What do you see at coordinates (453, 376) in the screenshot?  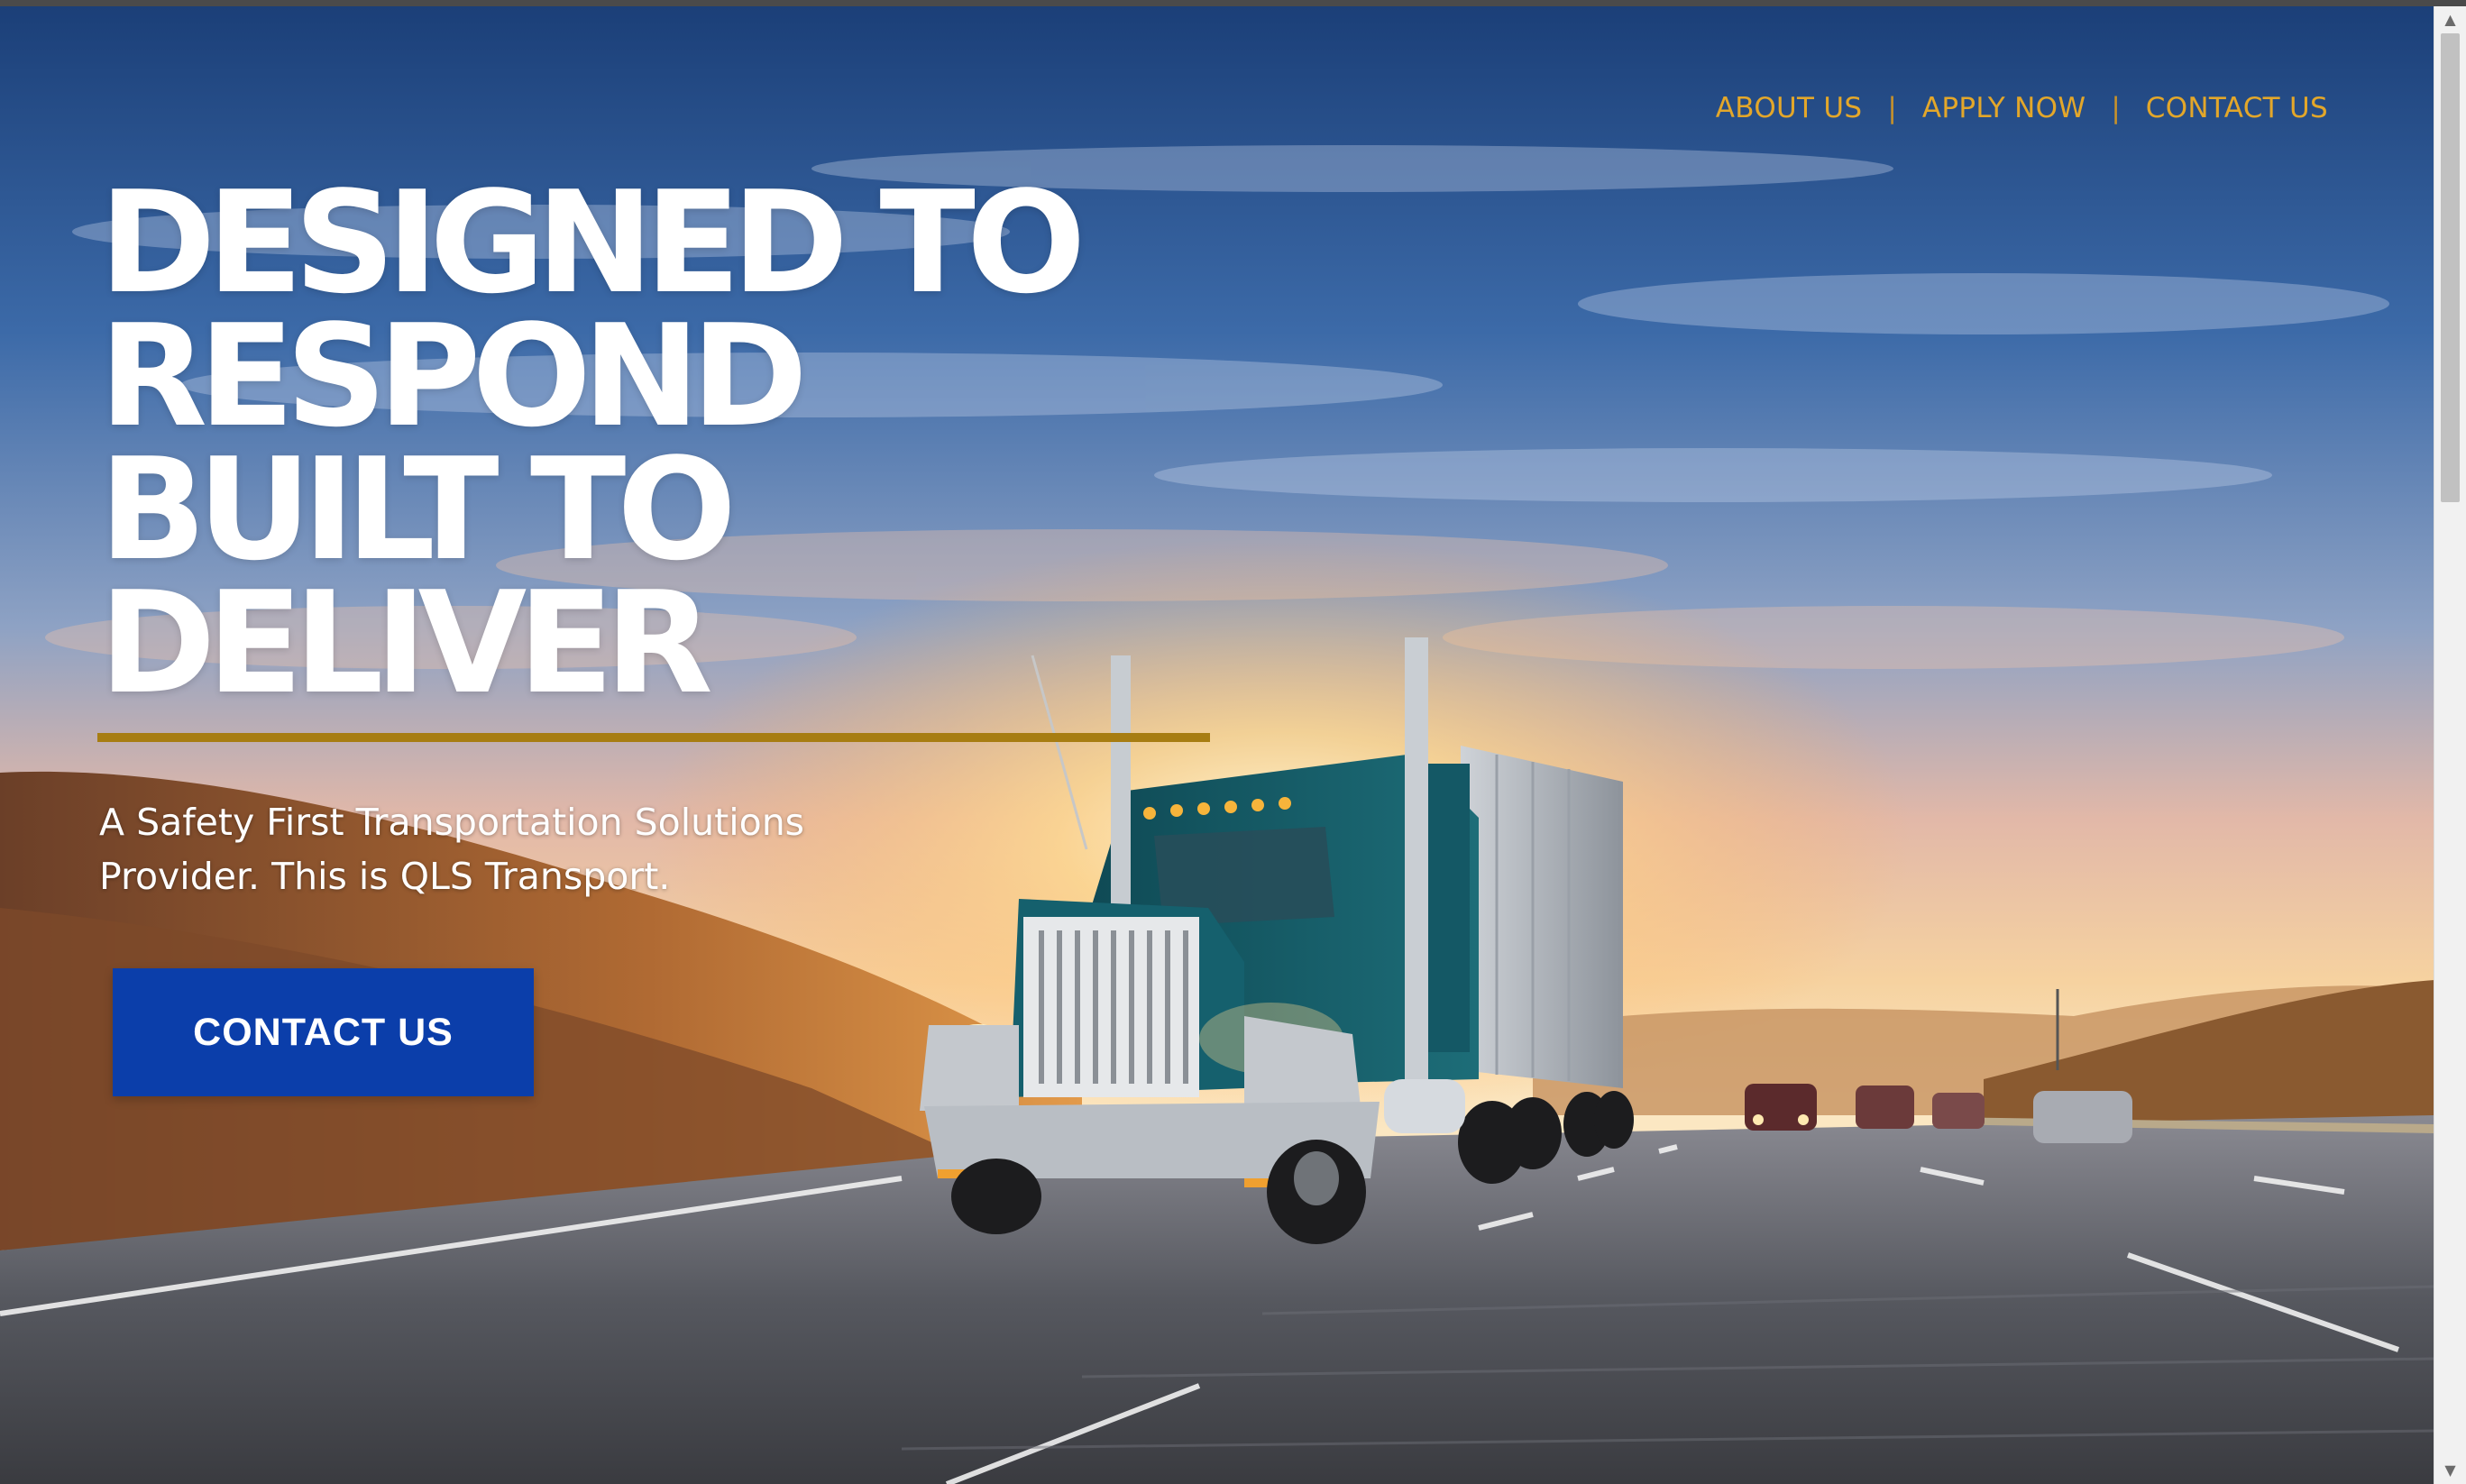 I see `headline-line-2: RESPOND` at bounding box center [453, 376].